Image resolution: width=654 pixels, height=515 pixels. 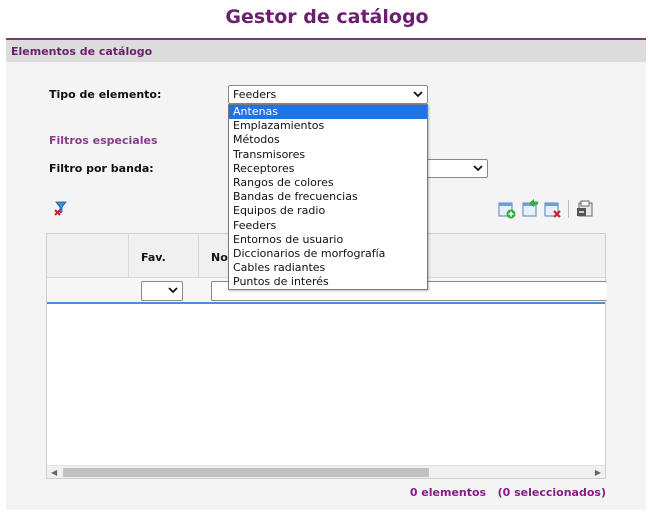 I want to click on tipo-elemento-select: Feeders, so click(x=328, y=94).